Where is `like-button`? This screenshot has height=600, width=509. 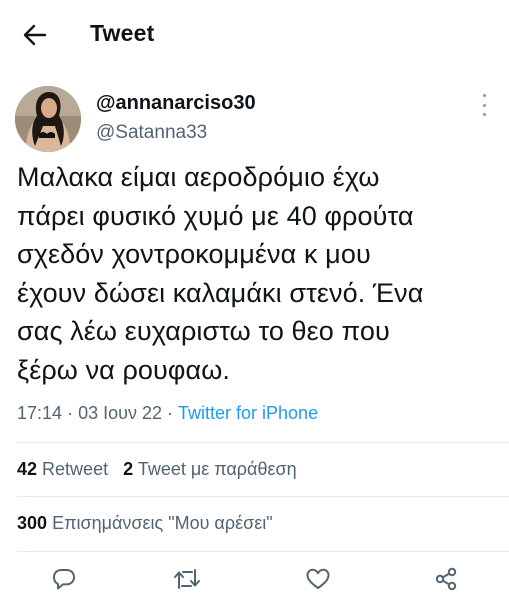 like-button is located at coordinates (318, 579).